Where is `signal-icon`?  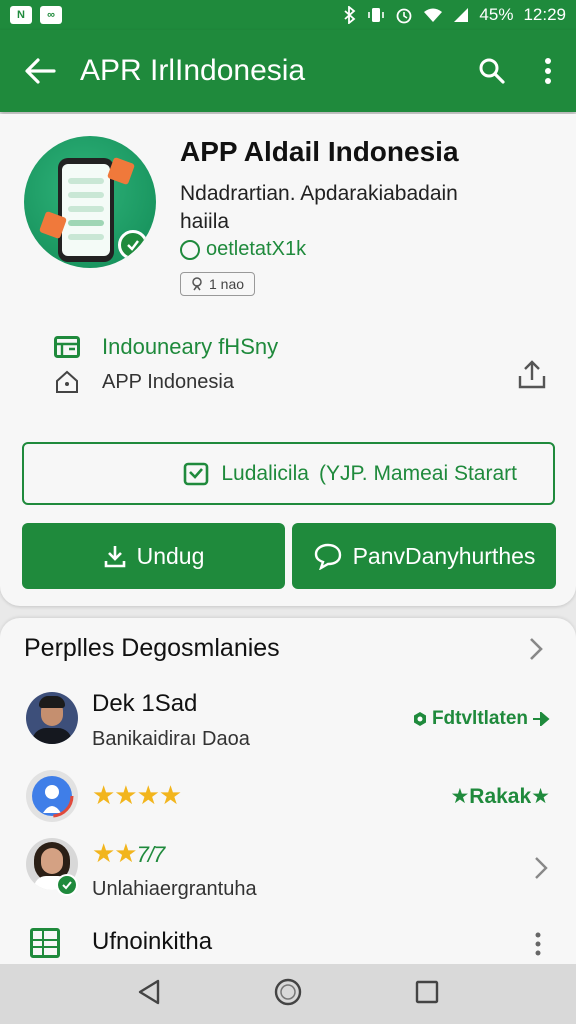
signal-icon is located at coordinates (461, 15).